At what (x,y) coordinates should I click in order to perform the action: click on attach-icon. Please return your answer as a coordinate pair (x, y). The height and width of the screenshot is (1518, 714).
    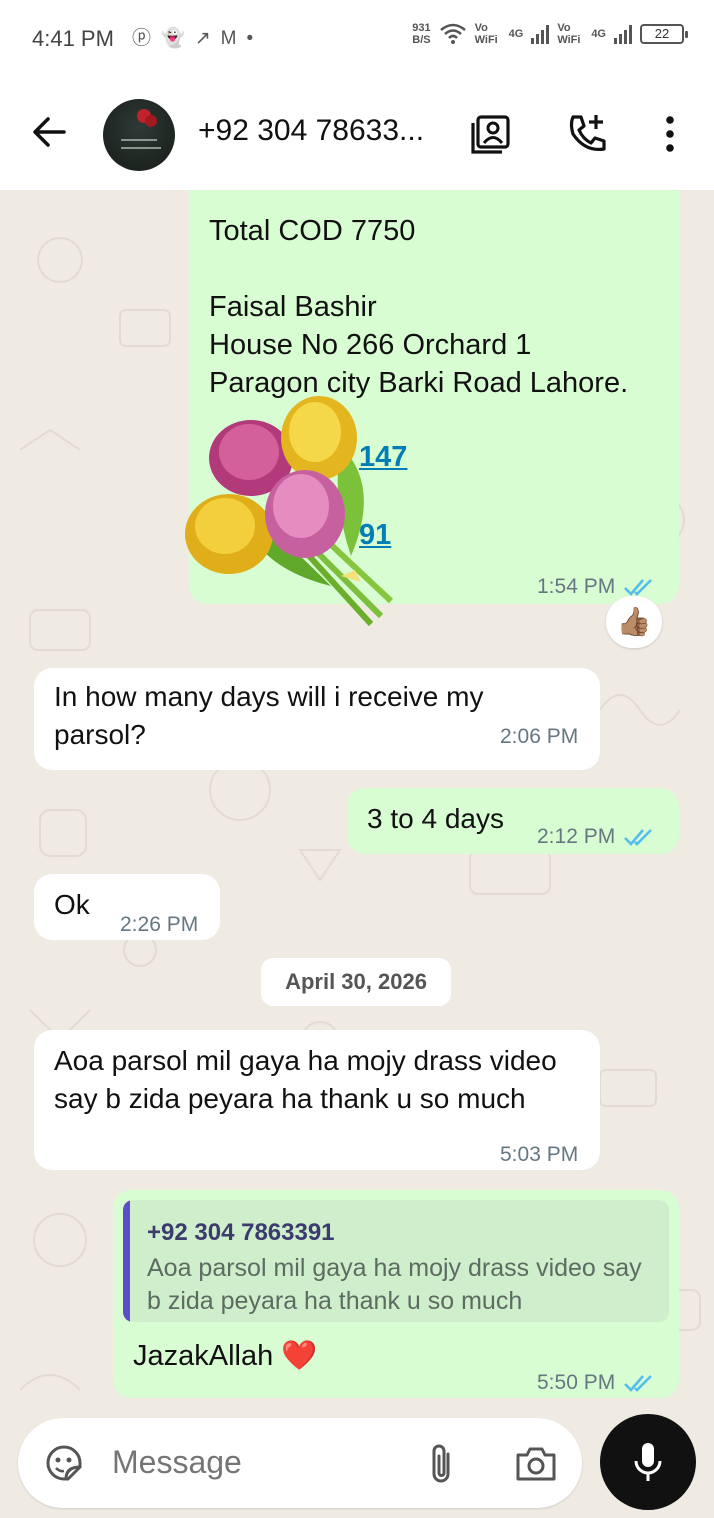
    Looking at the image, I should click on (441, 1464).